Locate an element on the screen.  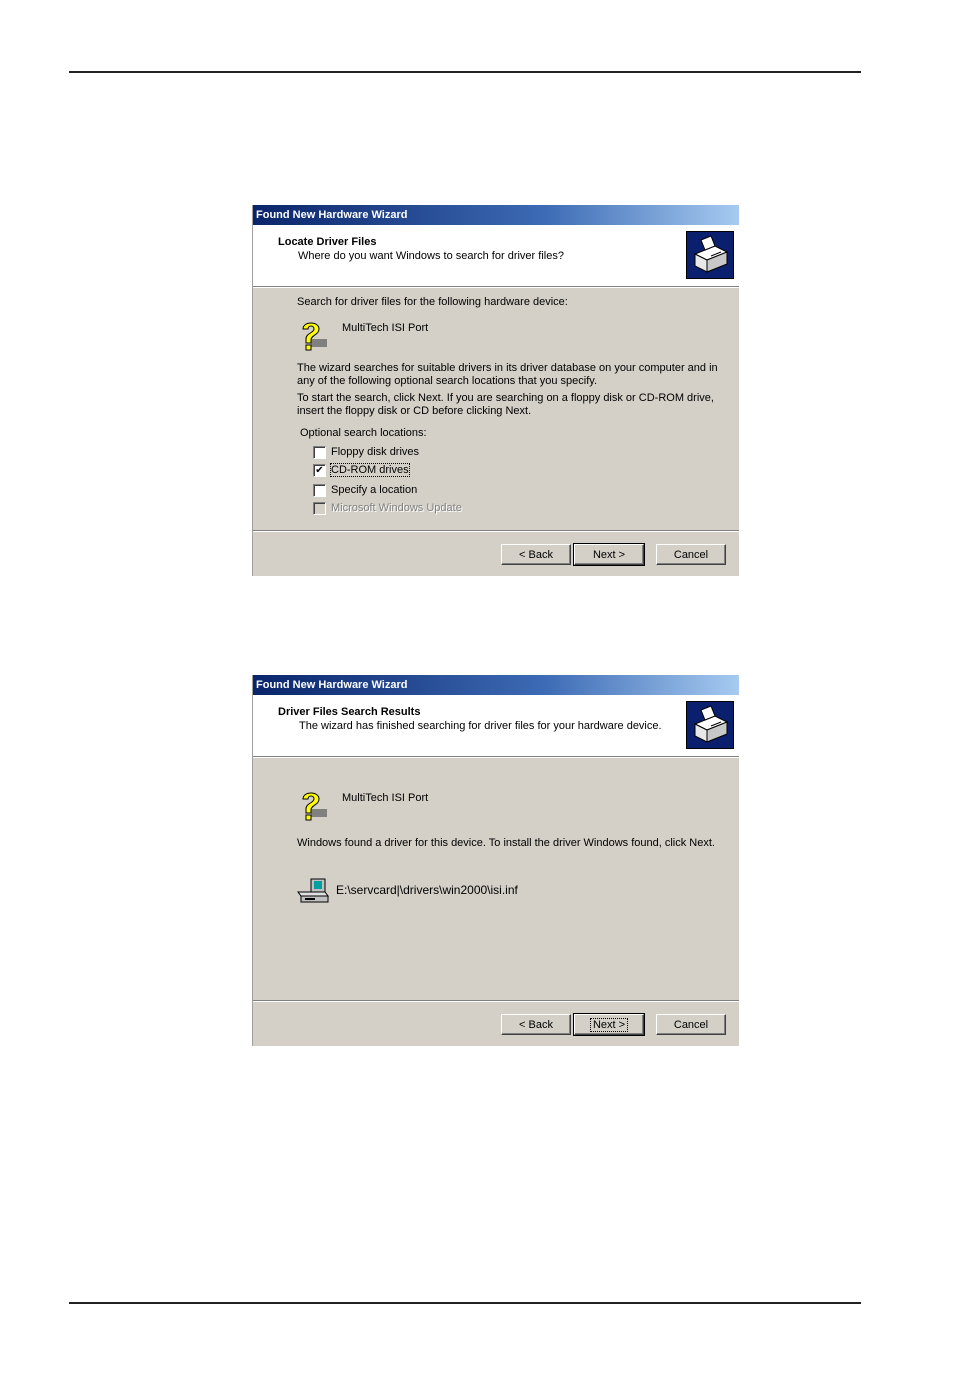
specify-location-checkbox is located at coordinates (319, 490).